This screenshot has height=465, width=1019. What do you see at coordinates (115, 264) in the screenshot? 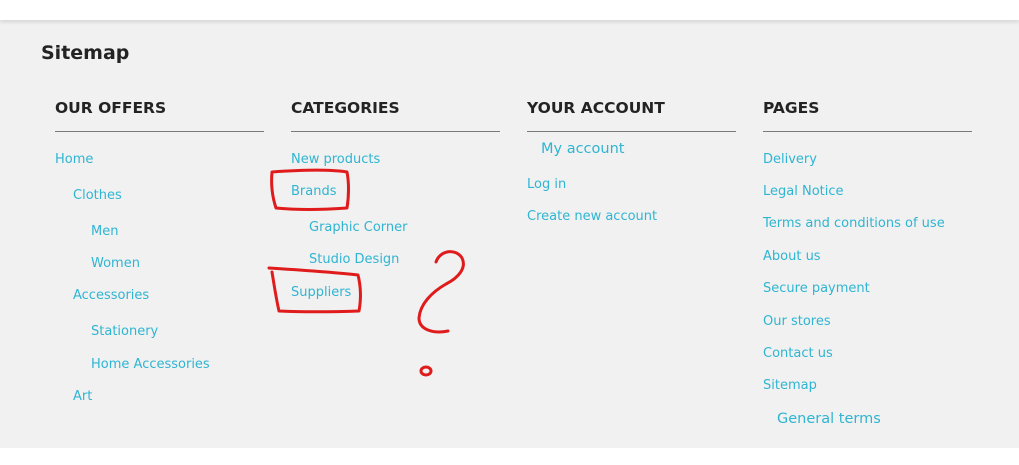
I see `link-women: Women` at bounding box center [115, 264].